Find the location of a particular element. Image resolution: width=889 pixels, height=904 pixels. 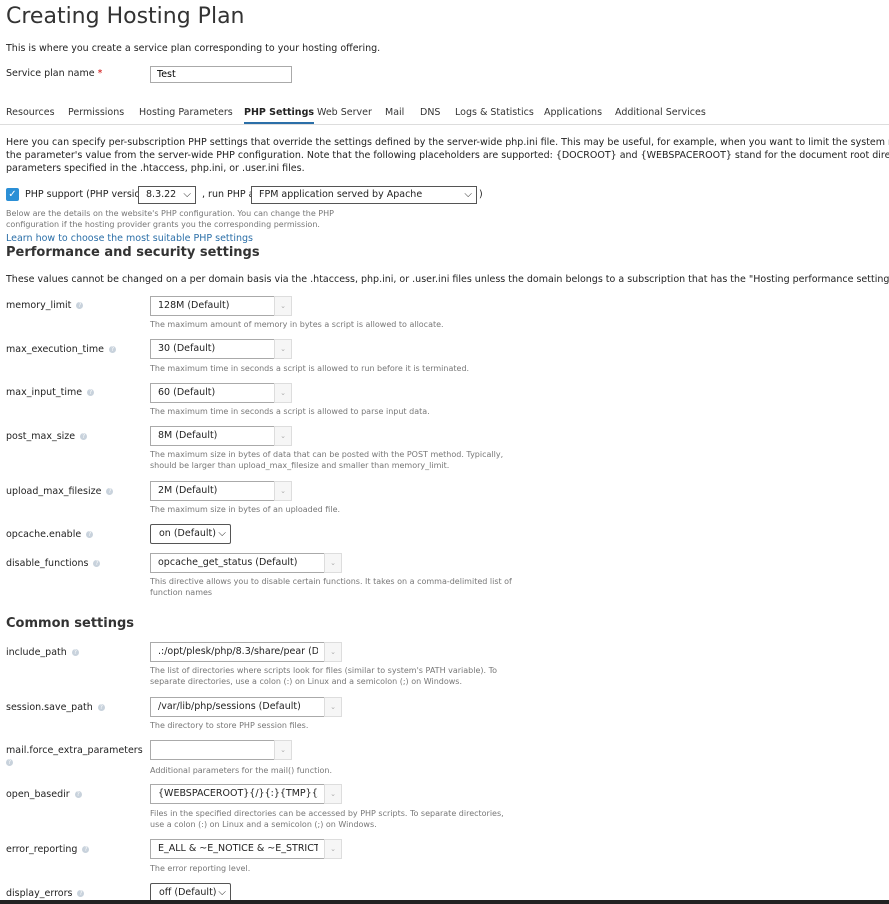

opcache-enable-label: opcache.enable? is located at coordinates (50, 534).